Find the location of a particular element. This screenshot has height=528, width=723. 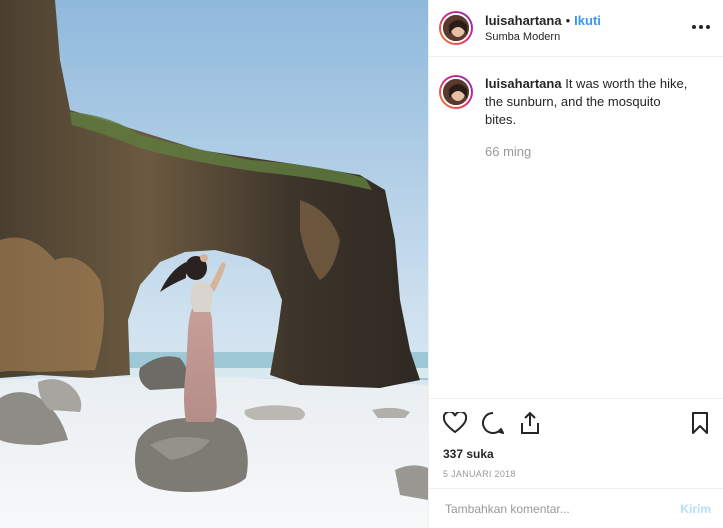

caption-avatar is located at coordinates (456, 92).